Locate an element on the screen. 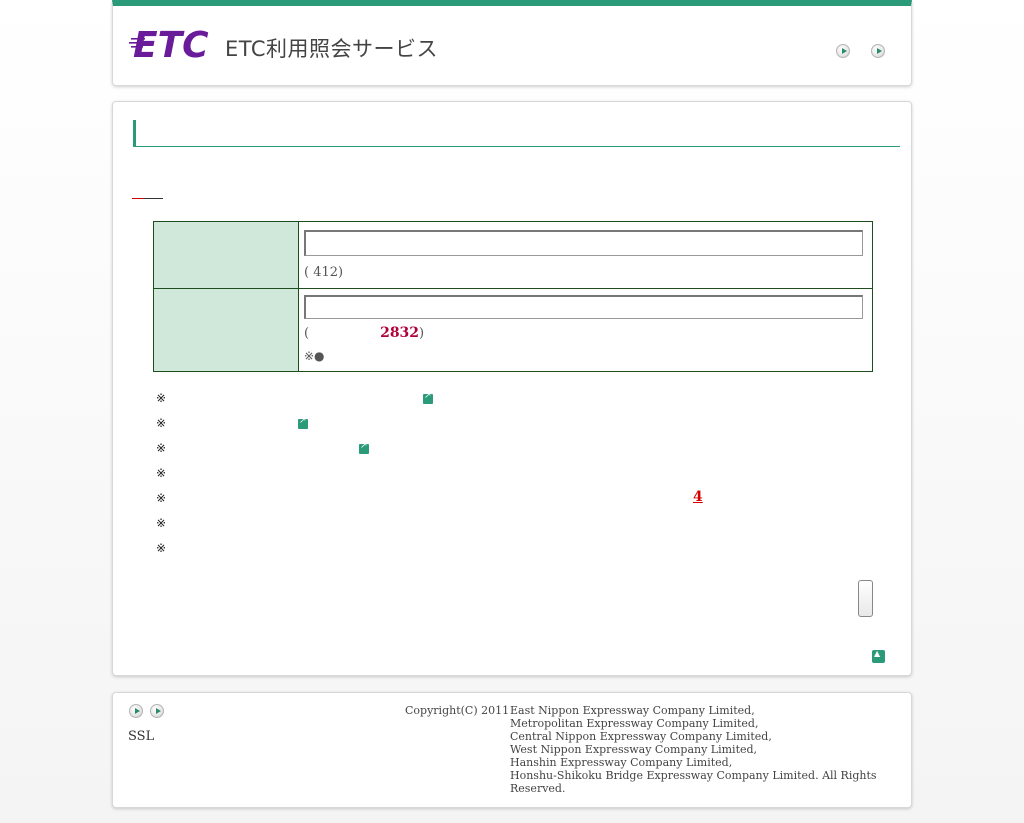 This screenshot has height=823, width=1024. user-id-input-cell: ( 412) is located at coordinates (585, 255).